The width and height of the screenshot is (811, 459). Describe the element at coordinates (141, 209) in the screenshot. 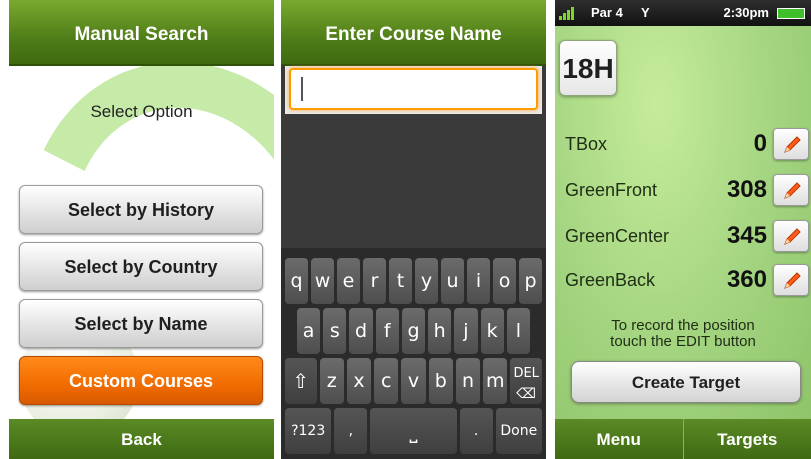

I see `select-by-history-button: Select by History` at that location.